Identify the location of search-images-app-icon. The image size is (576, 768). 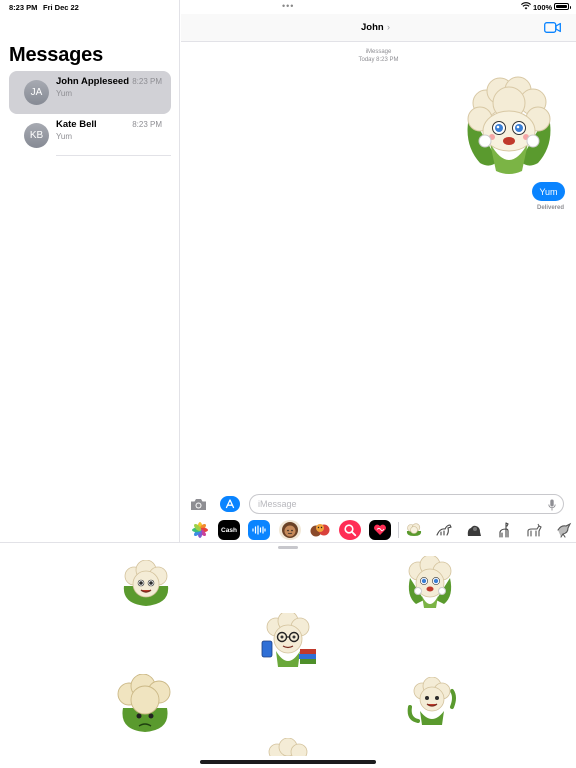
(350, 530).